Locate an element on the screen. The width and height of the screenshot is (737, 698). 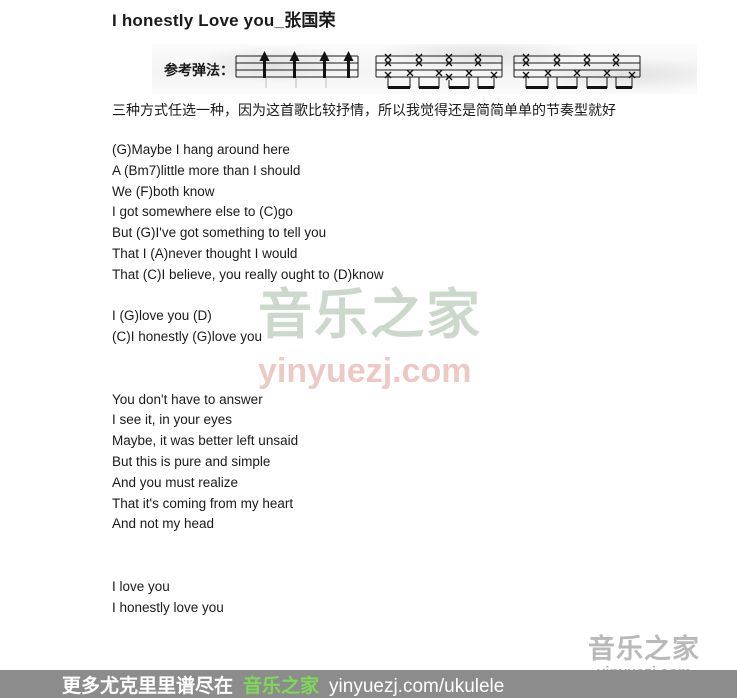
lyric-line: You don't have to answer is located at coordinates (187, 399).